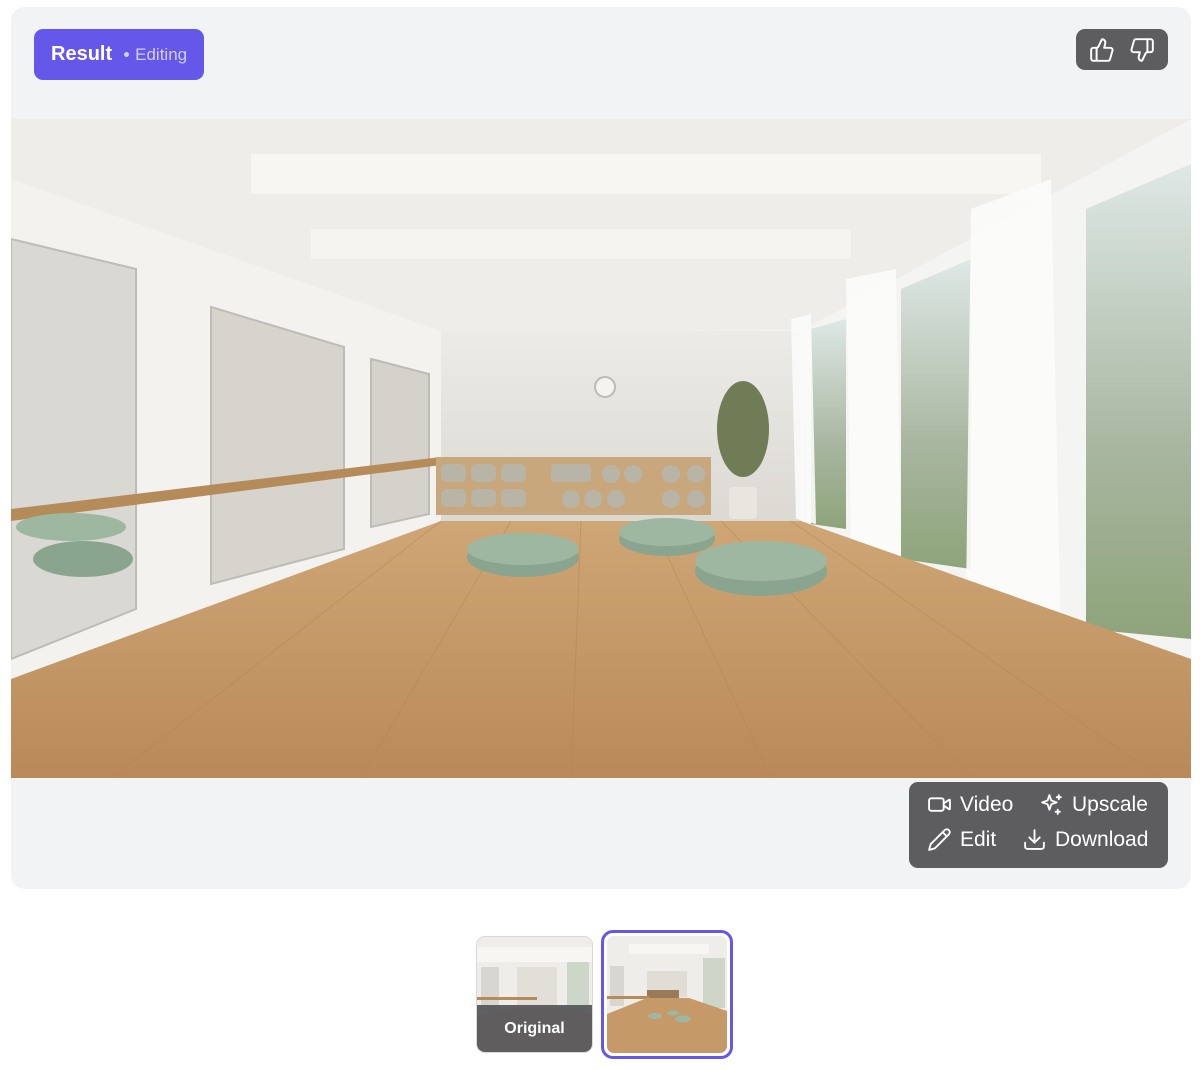  Describe the element at coordinates (82, 54) in the screenshot. I see `result-label: Result` at that location.